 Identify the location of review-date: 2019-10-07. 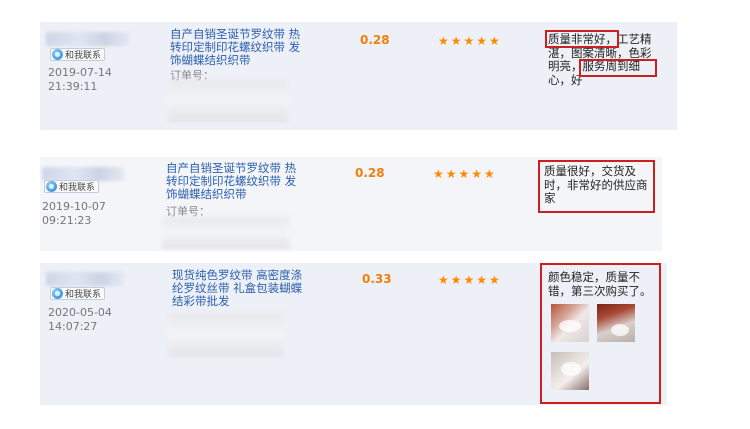
(74, 206).